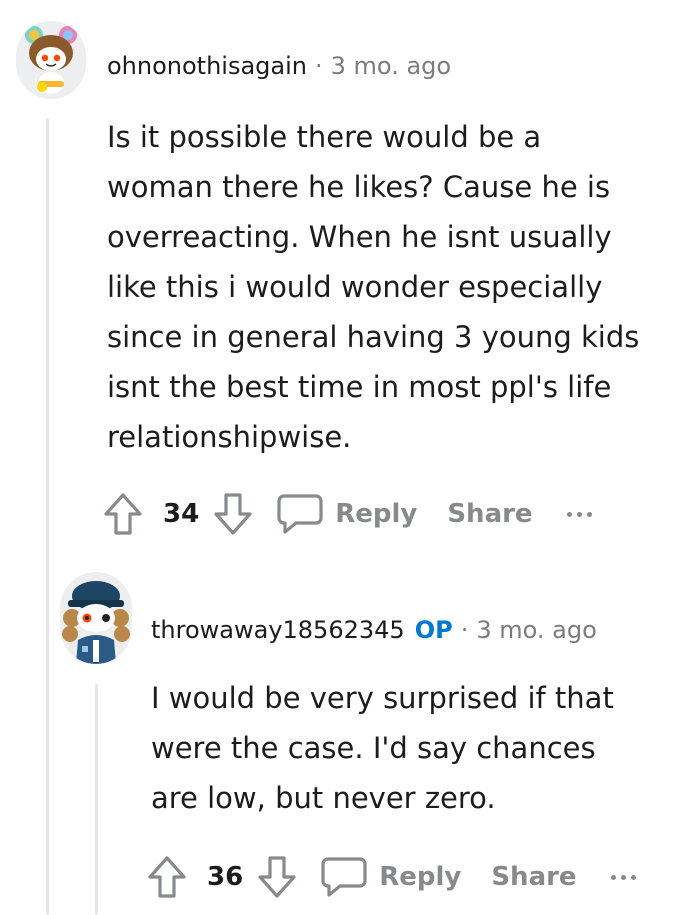  What do you see at coordinates (355, 287) in the screenshot?
I see `comment-line: like this i would wonder especially` at bounding box center [355, 287].